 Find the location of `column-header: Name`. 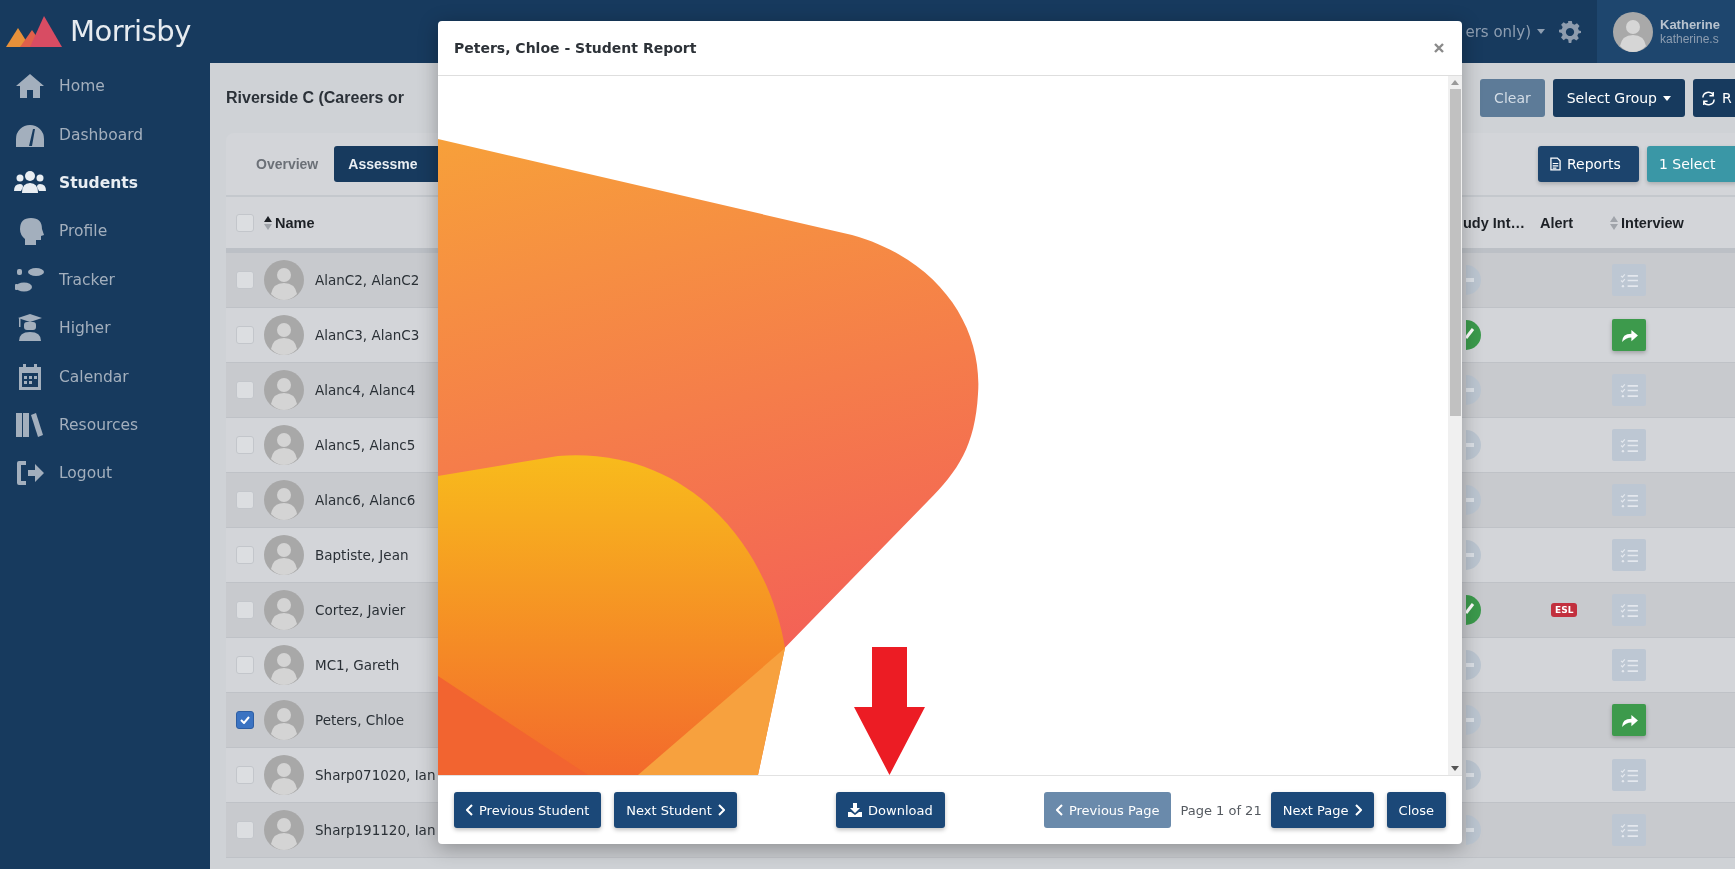

column-header: Name is located at coordinates (295, 222).